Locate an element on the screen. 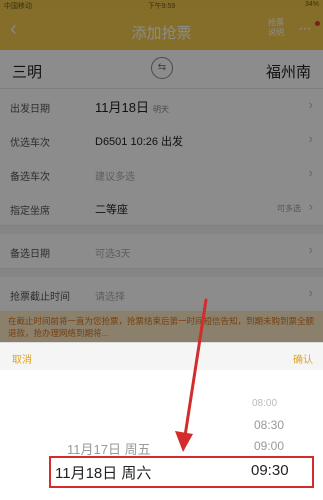 The height and width of the screenshot is (500, 323). cancel-button: 取消 is located at coordinates (22, 358).